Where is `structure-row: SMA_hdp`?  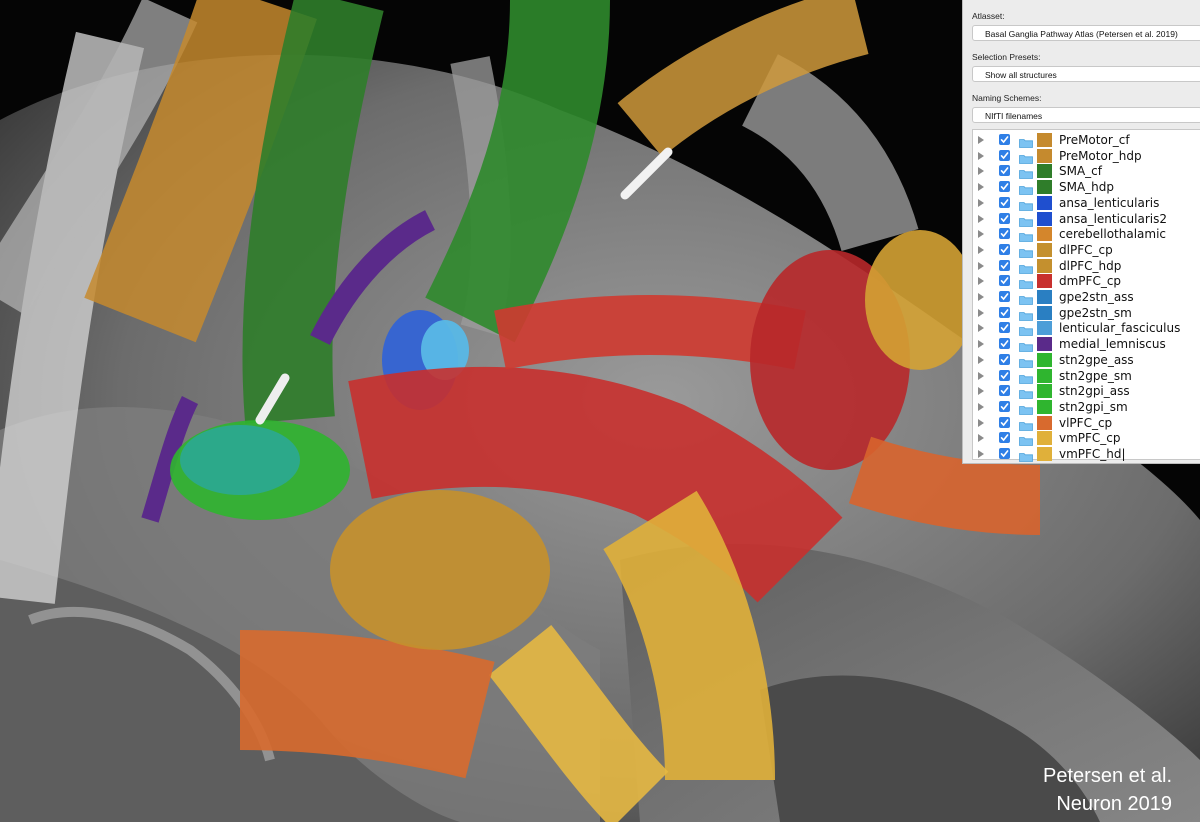 structure-row: SMA_hdp is located at coordinates (1086, 188).